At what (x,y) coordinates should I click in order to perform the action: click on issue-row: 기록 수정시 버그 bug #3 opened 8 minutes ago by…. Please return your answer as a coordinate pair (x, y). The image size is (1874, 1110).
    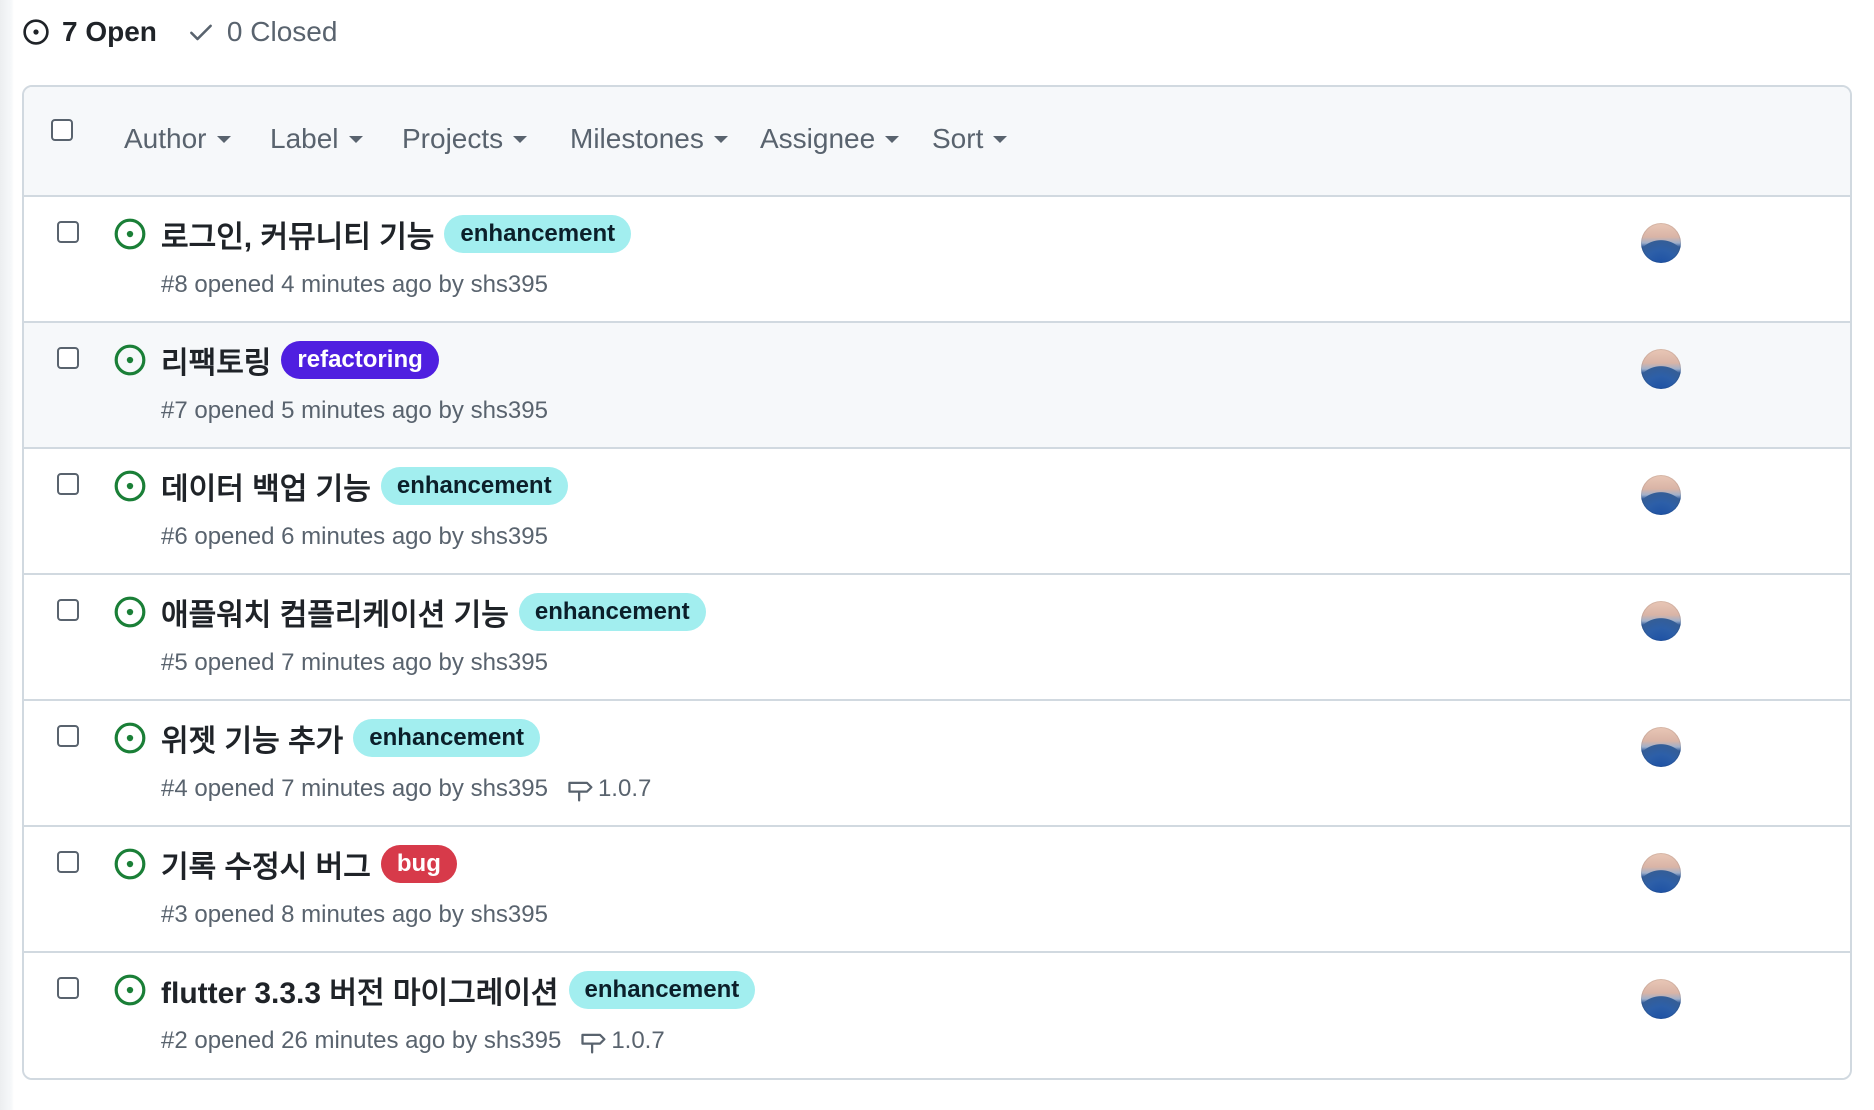
    Looking at the image, I should click on (937, 890).